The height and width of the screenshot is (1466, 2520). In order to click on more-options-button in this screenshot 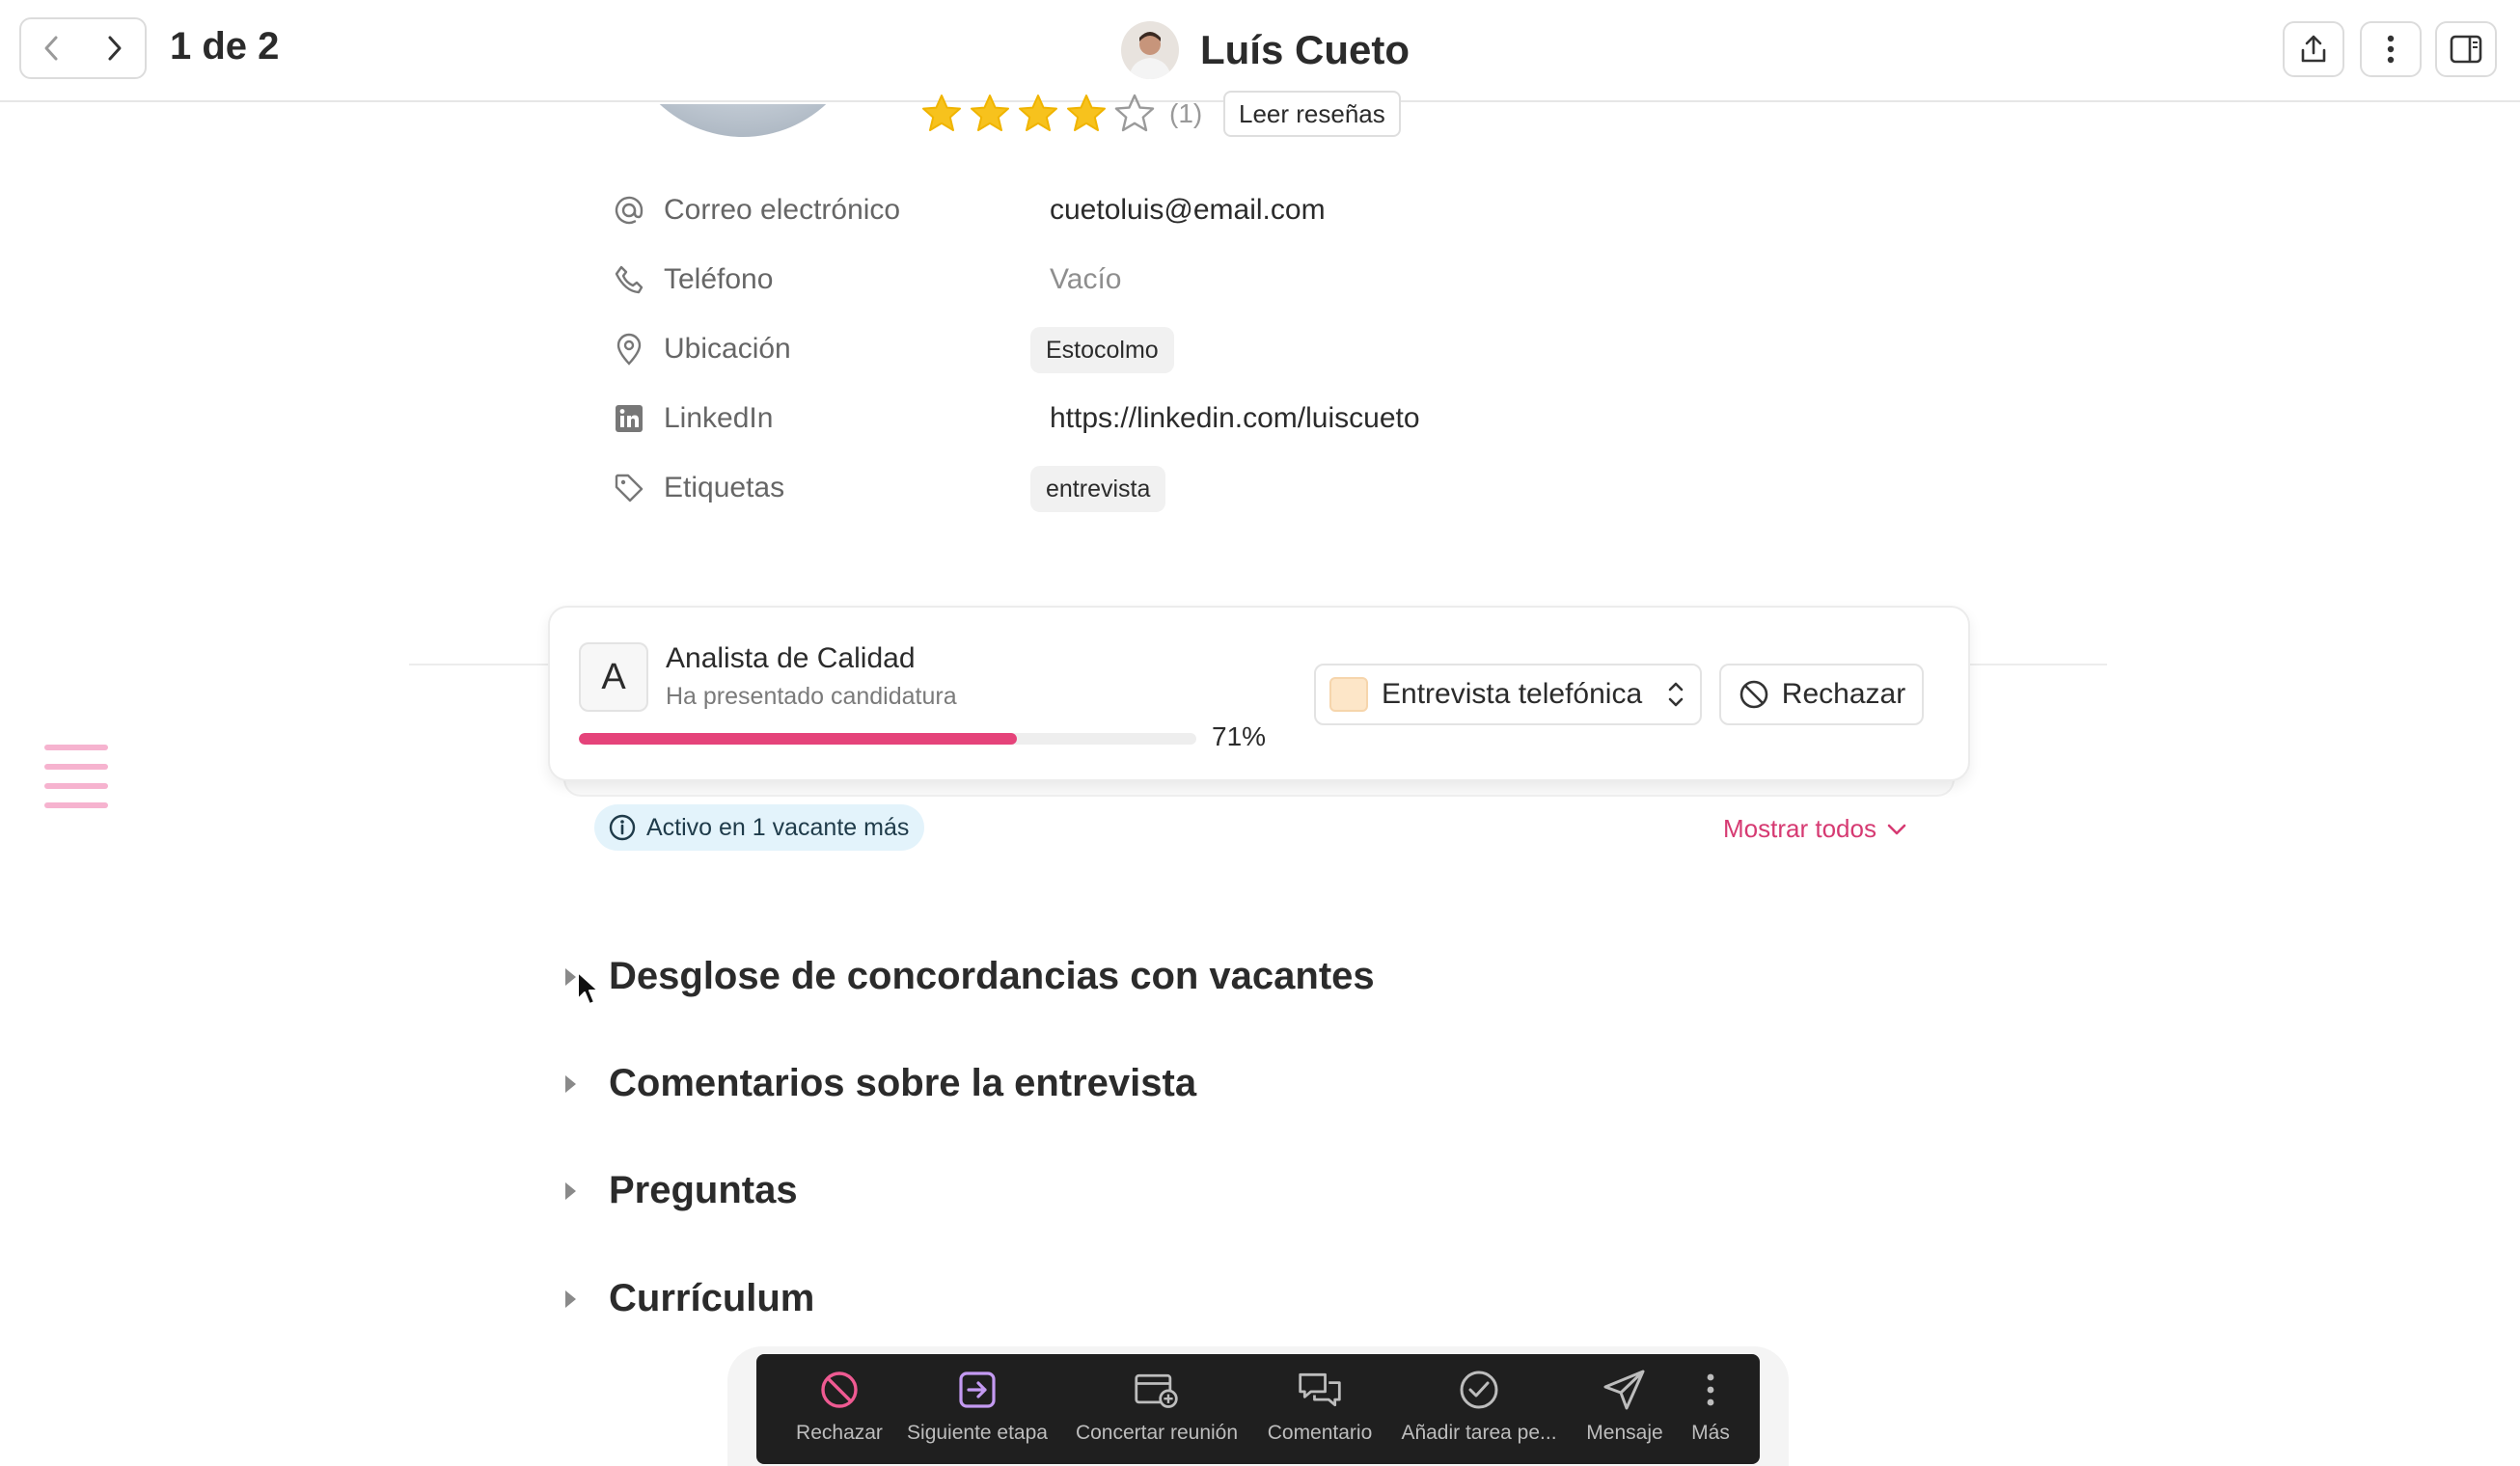, I will do `click(2391, 49)`.